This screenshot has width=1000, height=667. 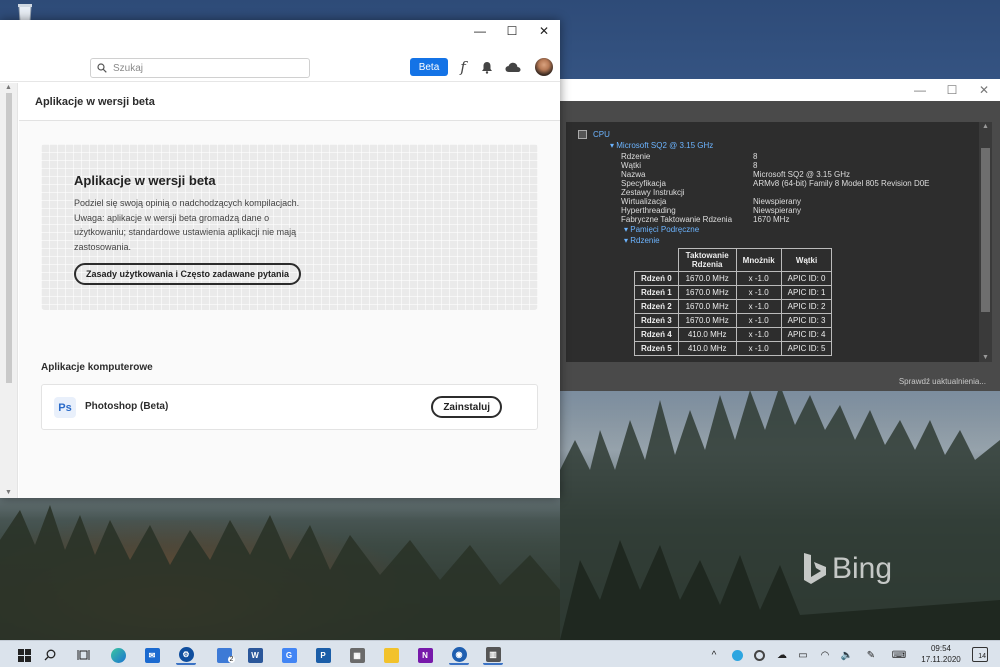 I want to click on tray-chevron-up-icon: ^, so click(x=714, y=655).